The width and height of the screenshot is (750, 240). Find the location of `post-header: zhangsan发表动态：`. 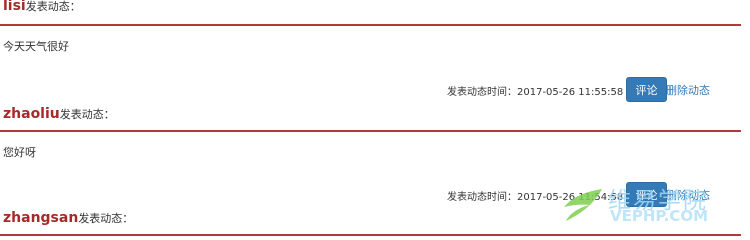

post-header: zhangsan发表动态： is located at coordinates (68, 216).